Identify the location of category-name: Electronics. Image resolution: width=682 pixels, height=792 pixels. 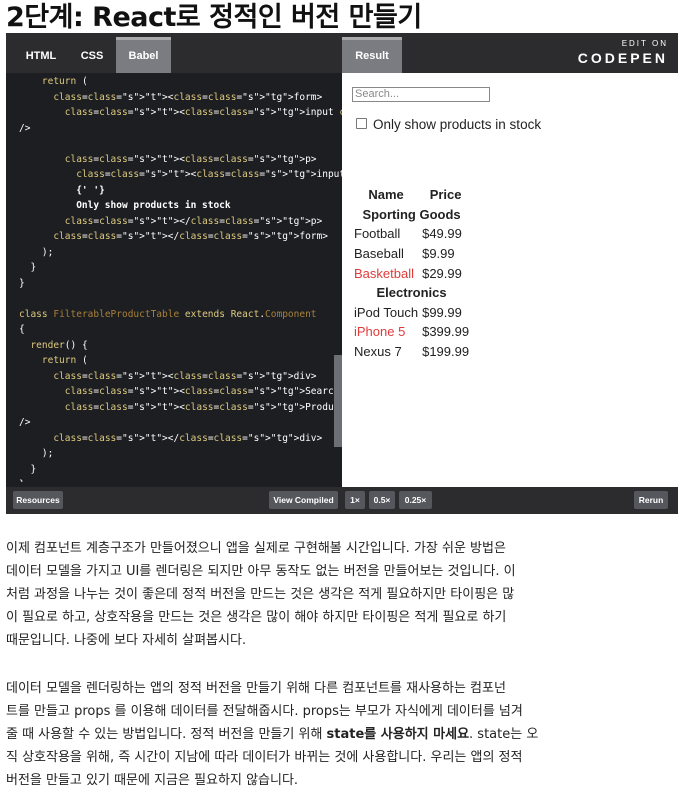
(411, 293).